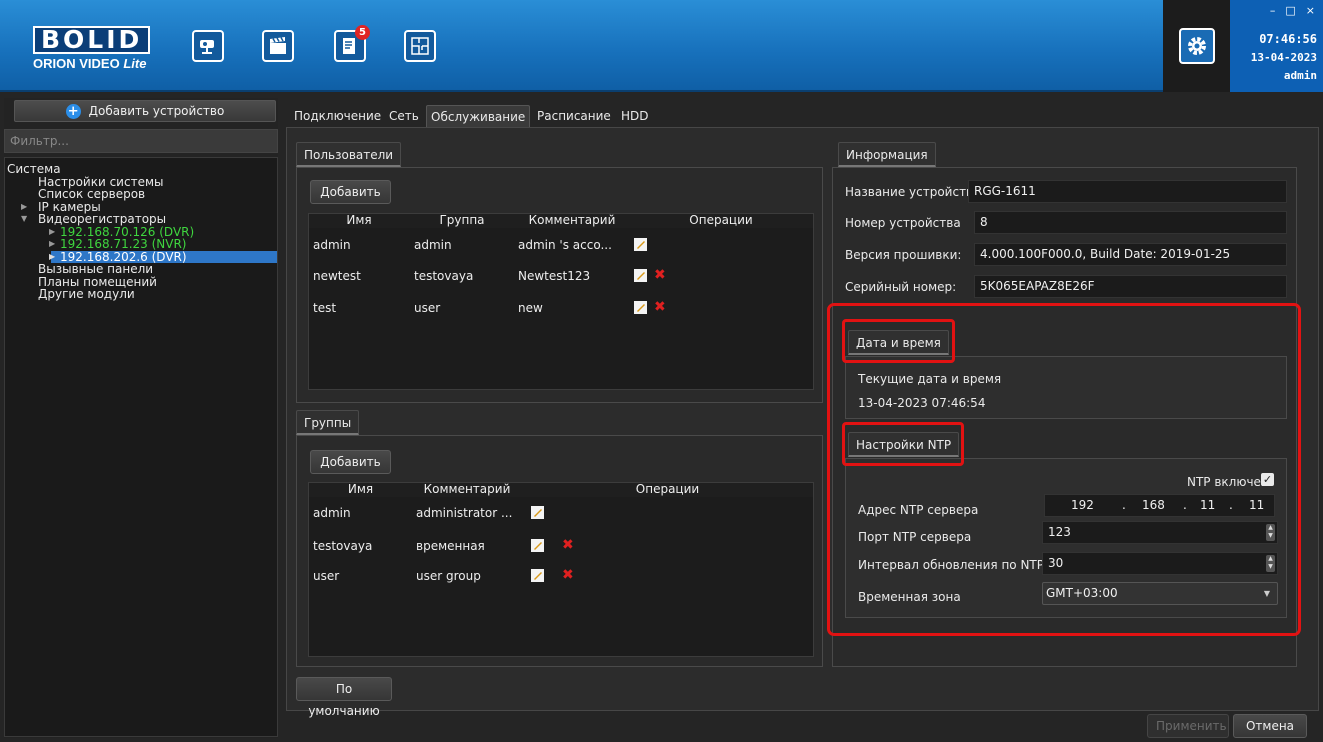 The width and height of the screenshot is (1323, 742). I want to click on camera-button, so click(208, 46).